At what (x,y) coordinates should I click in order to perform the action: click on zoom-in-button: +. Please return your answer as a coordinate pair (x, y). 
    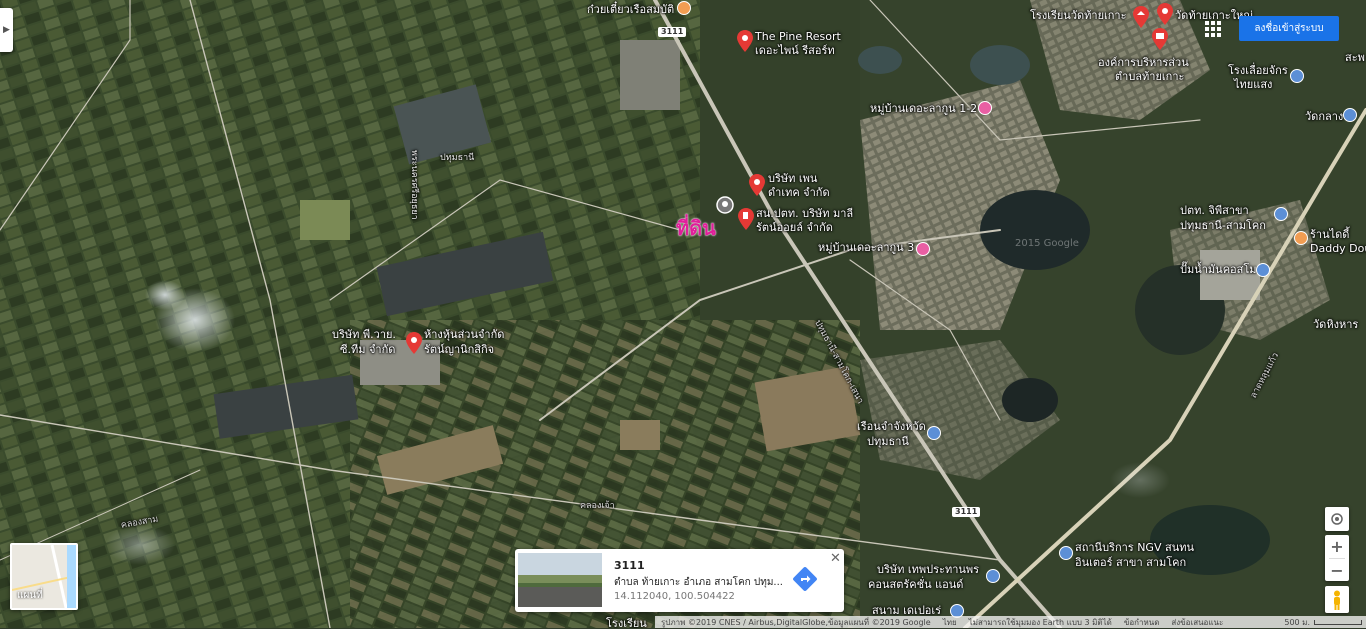
    Looking at the image, I should click on (1337, 546).